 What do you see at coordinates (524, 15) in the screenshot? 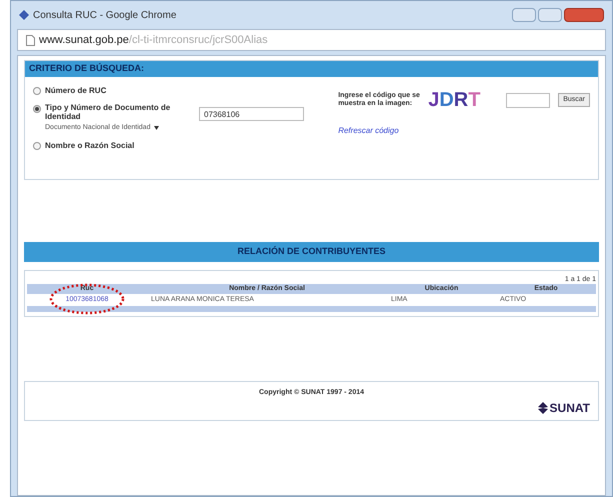
I see `minimize-button` at bounding box center [524, 15].